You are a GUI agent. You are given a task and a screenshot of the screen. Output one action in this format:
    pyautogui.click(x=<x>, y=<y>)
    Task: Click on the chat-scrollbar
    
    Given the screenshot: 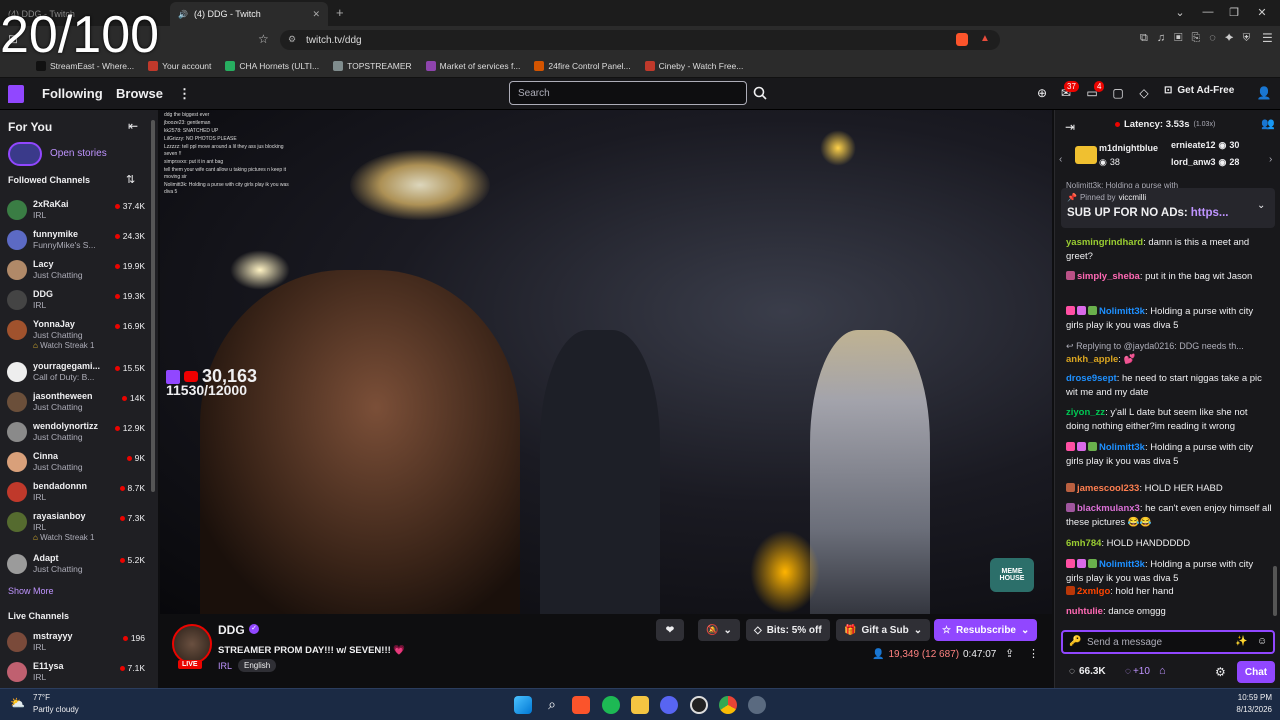 What is the action you would take?
    pyautogui.click(x=1275, y=591)
    